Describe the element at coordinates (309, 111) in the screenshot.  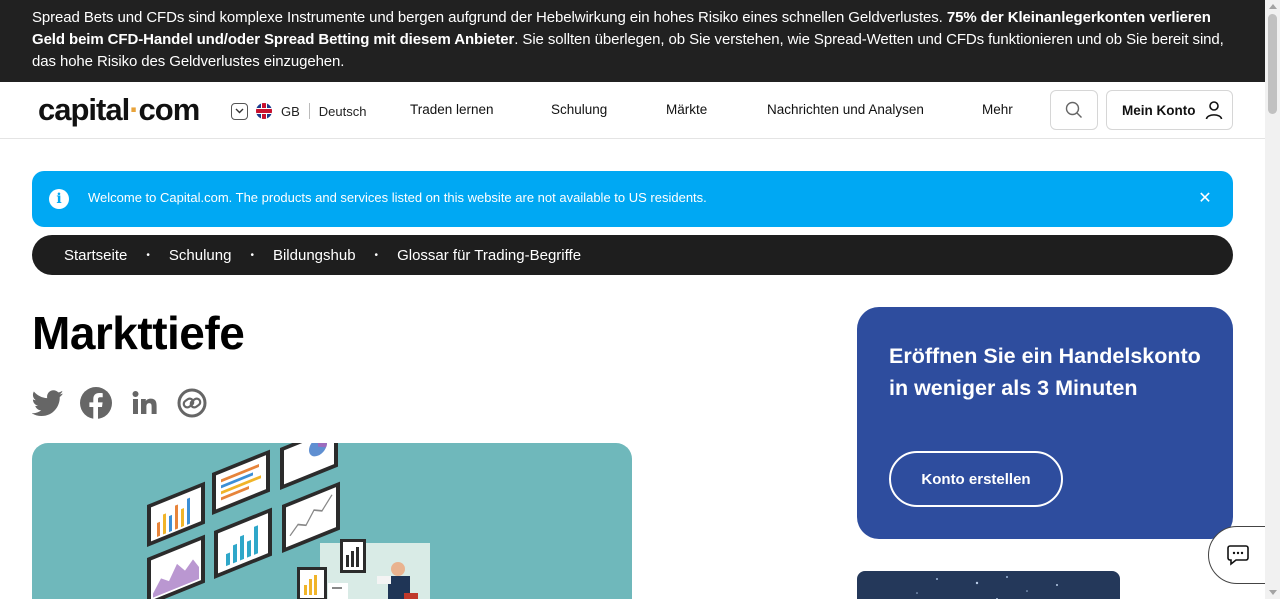
I see `divider` at that location.